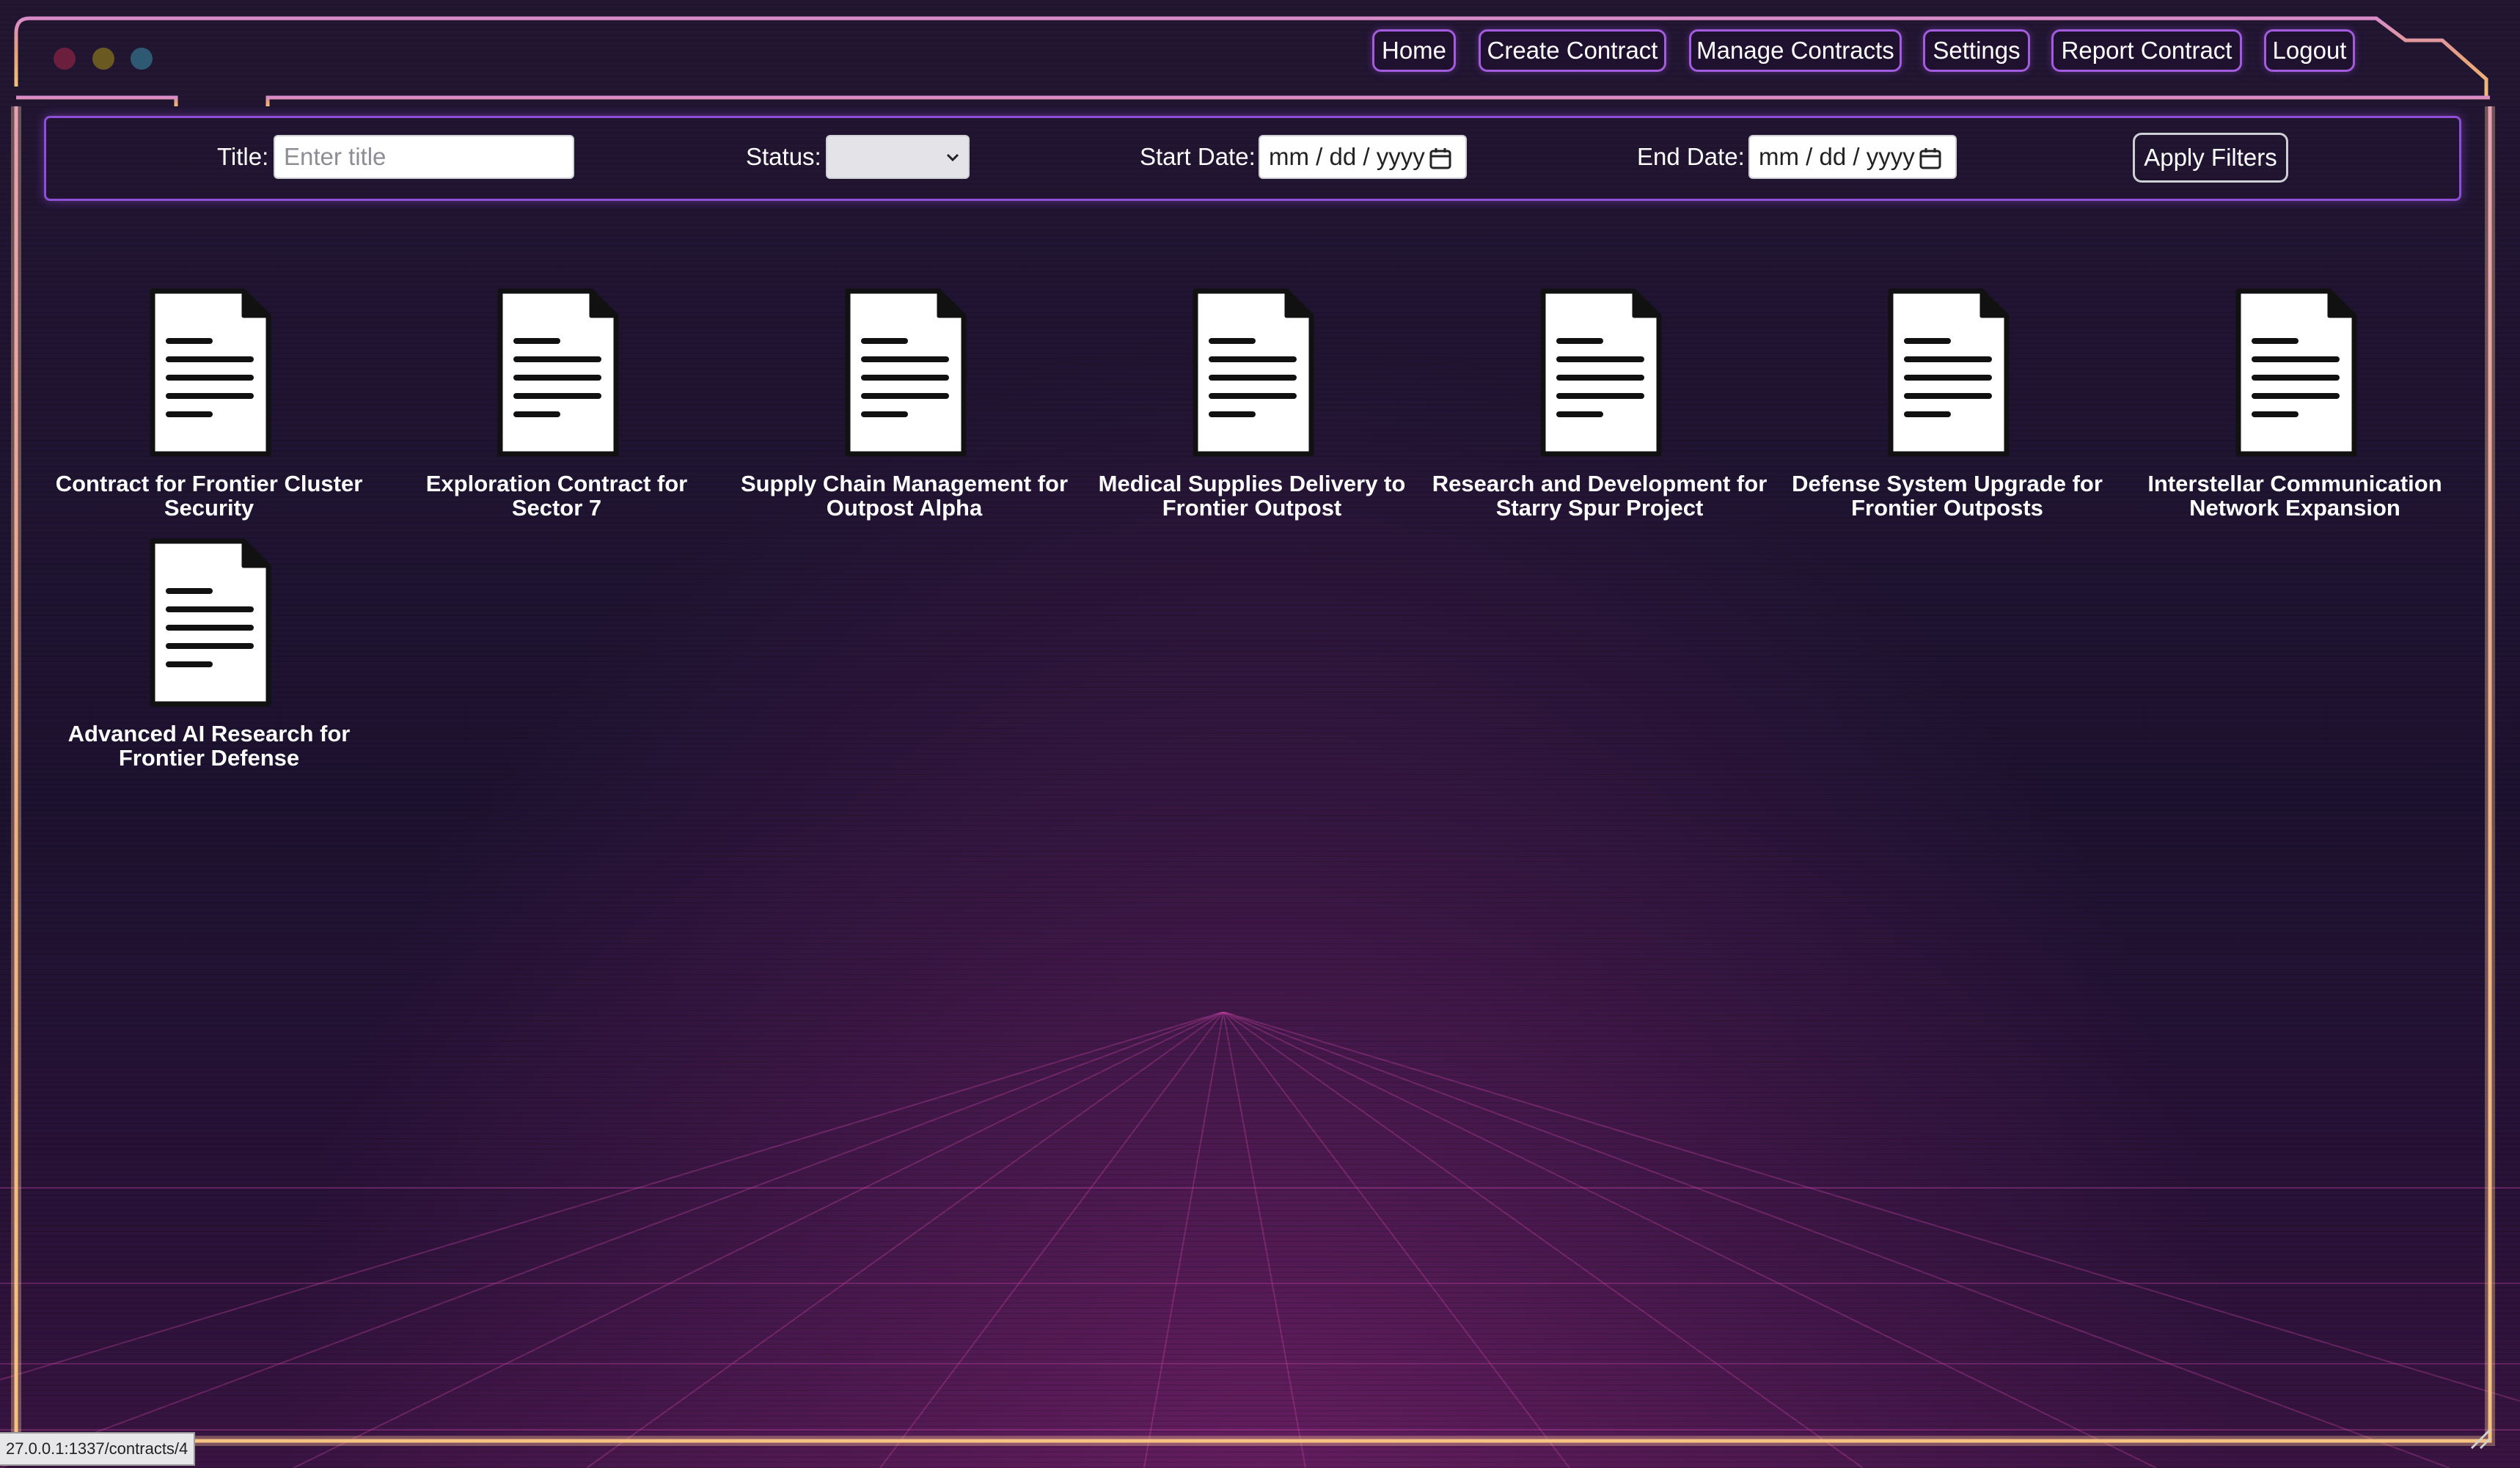 The width and height of the screenshot is (2520, 1468). What do you see at coordinates (1572, 51) in the screenshot?
I see `nav-create-contract-button: Create Contract` at bounding box center [1572, 51].